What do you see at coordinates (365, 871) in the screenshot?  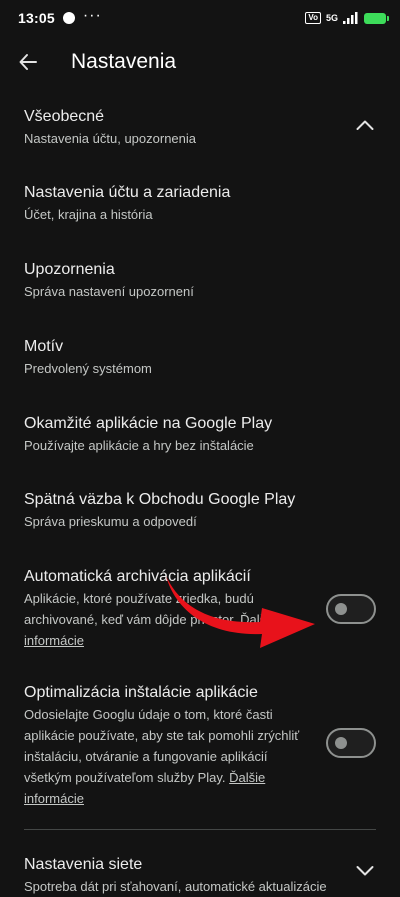 I see `chevron-down-icon` at bounding box center [365, 871].